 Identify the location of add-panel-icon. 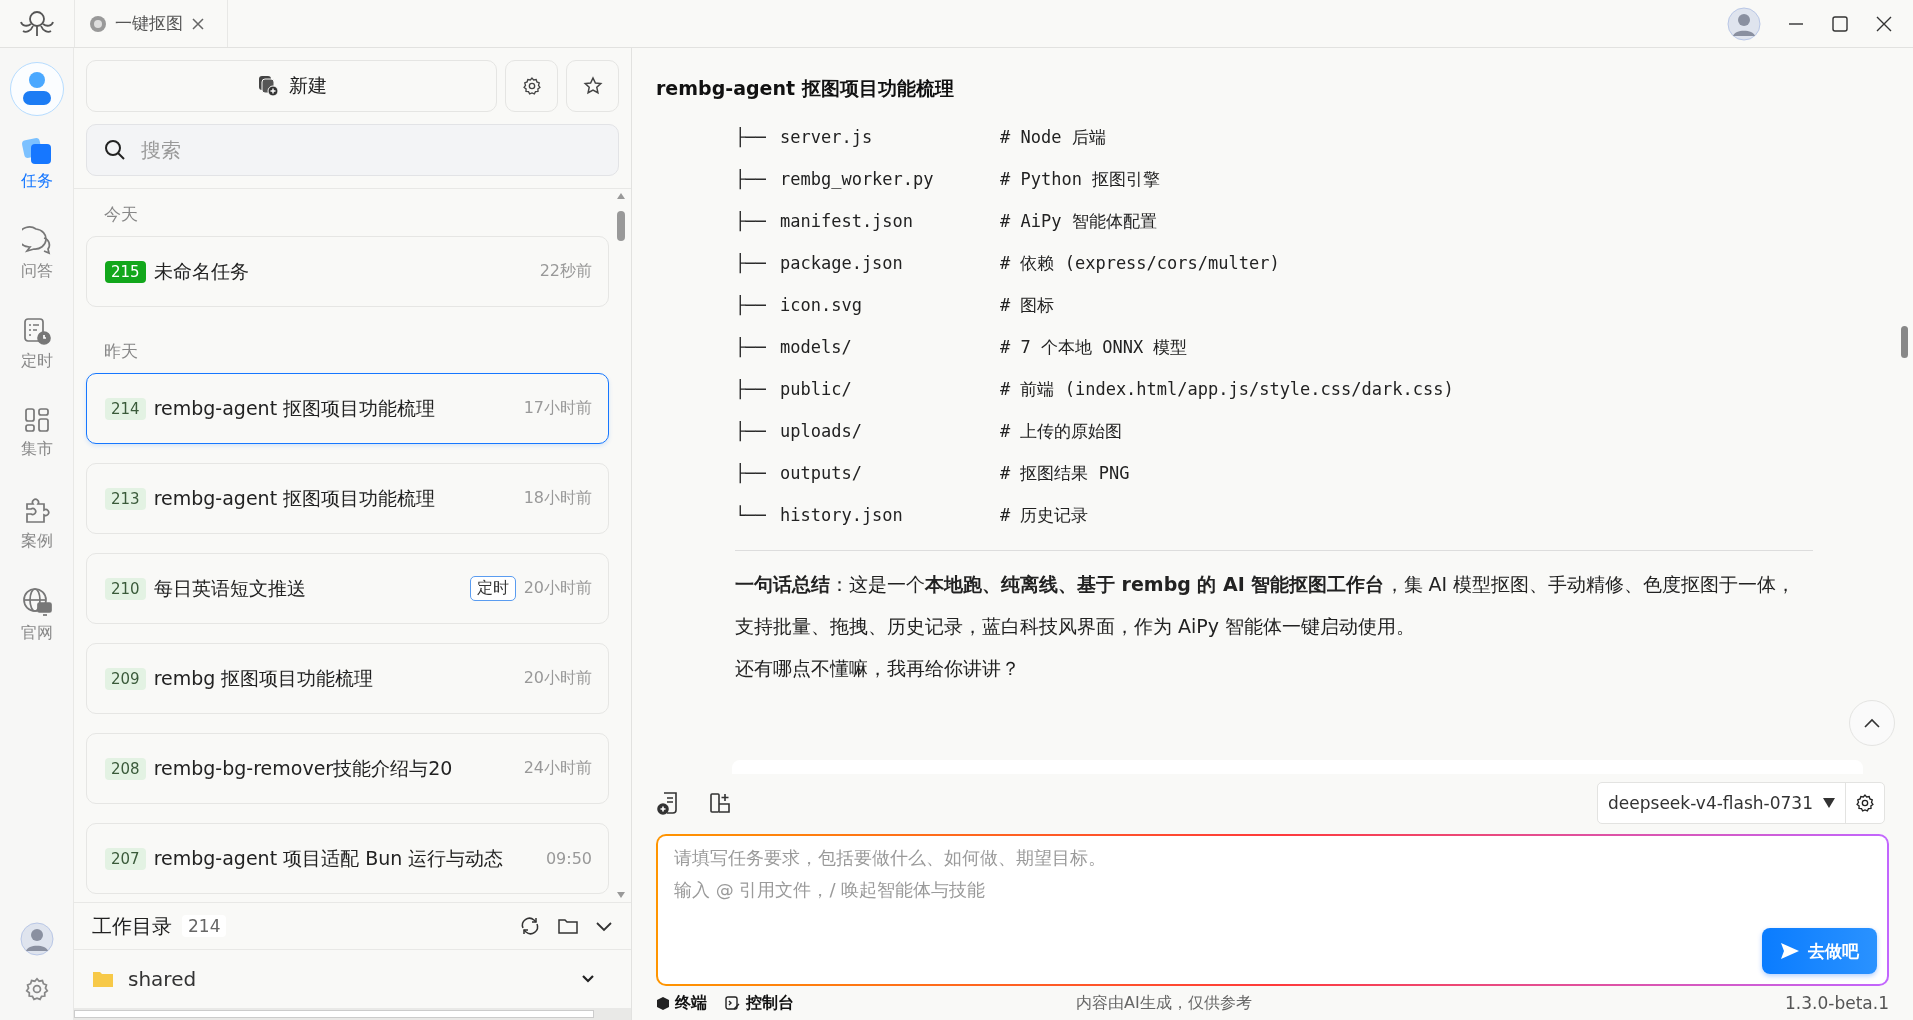
(720, 803).